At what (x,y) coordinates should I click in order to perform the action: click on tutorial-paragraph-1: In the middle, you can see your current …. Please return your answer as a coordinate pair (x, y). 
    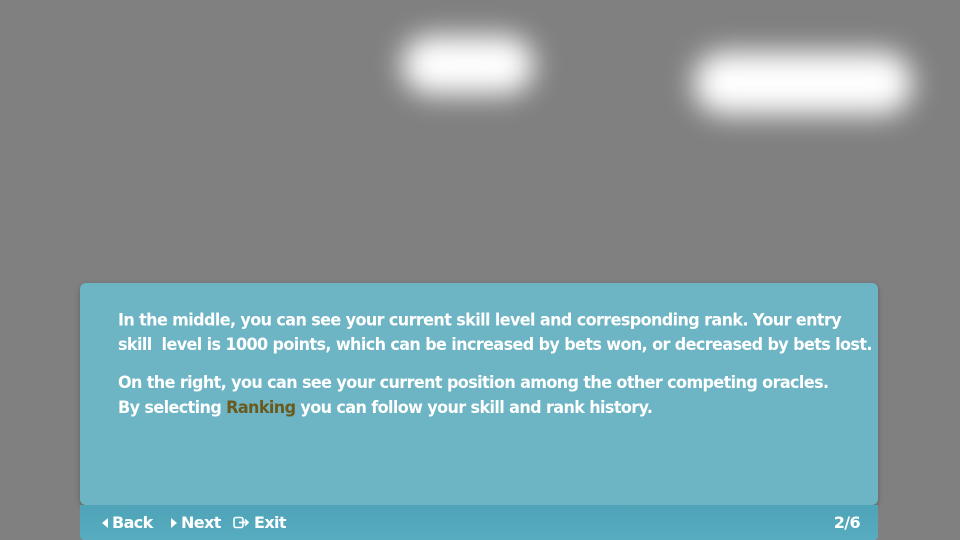
    Looking at the image, I should click on (495, 332).